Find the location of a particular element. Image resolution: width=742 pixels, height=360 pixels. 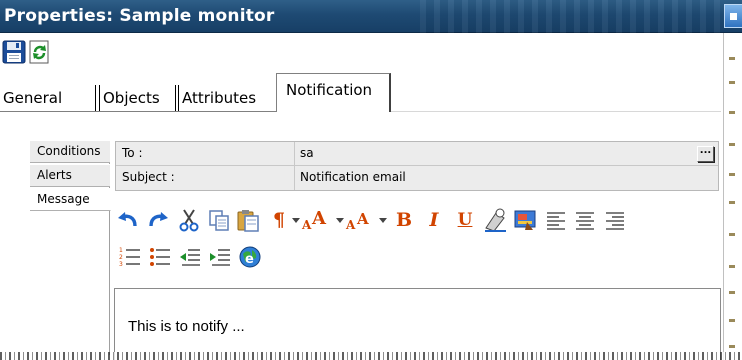

side-tab-alerts: Alerts is located at coordinates (70, 175).